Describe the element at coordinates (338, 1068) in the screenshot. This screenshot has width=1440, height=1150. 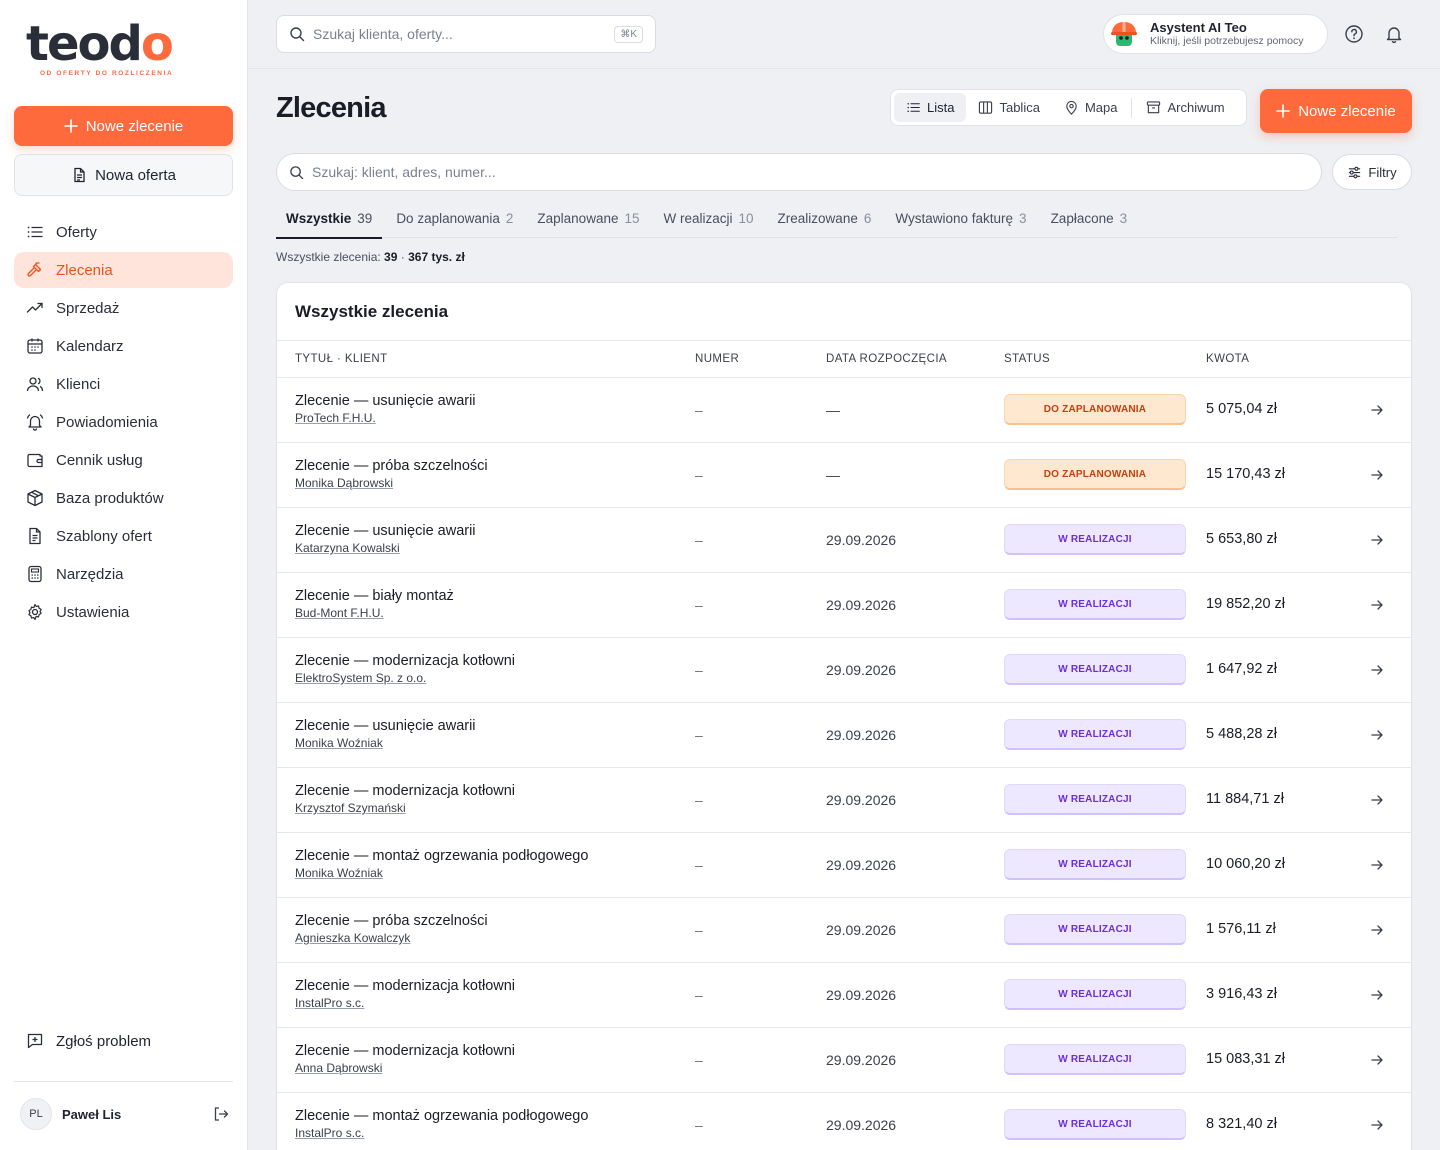
I see `order-client-link: Anna Dąbrowski` at that location.